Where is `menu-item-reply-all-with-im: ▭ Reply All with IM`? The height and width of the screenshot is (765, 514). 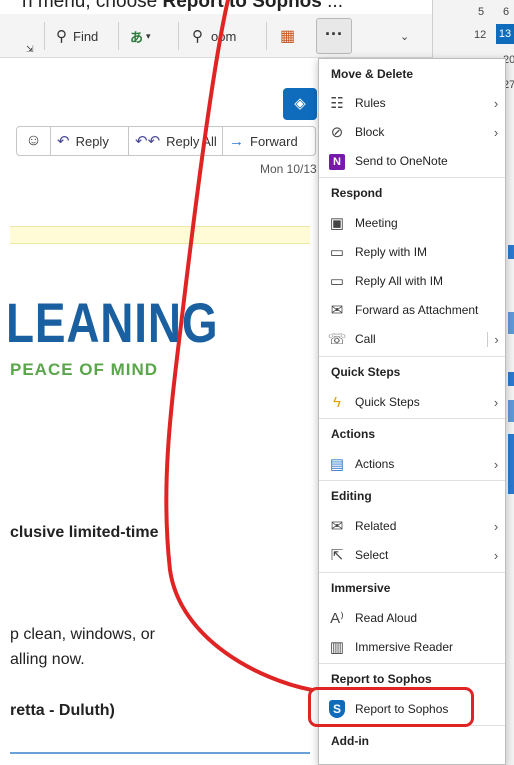
menu-item-reply-all-with-im: ▭ Reply All with IM is located at coordinates (412, 281).